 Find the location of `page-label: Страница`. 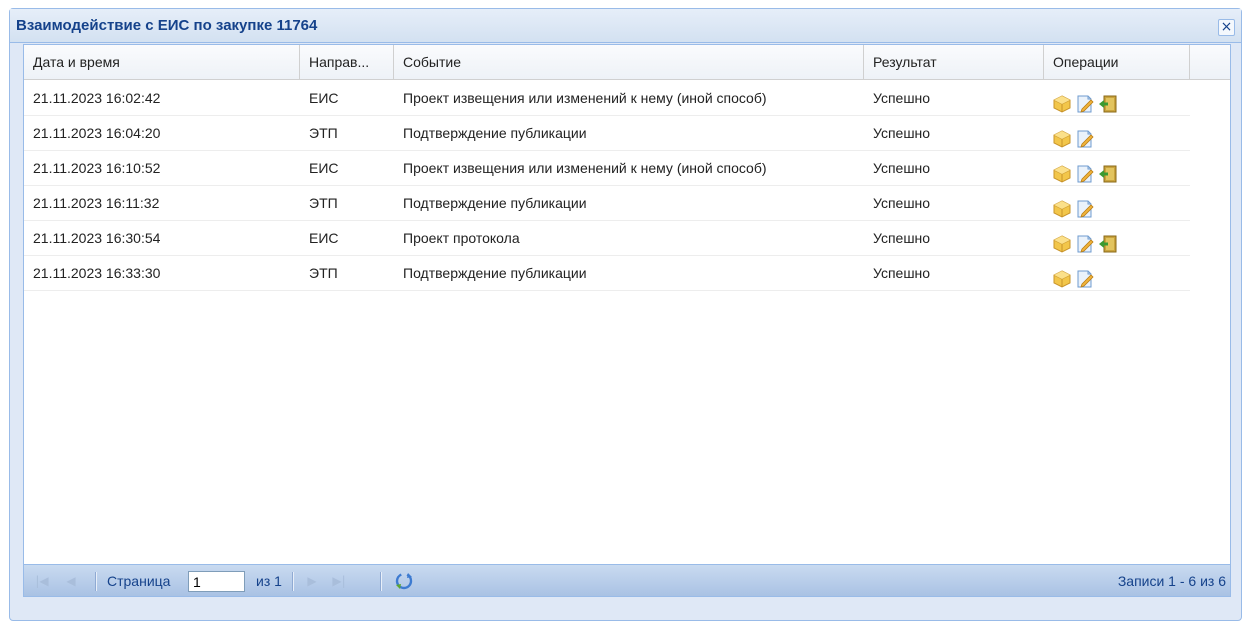

page-label: Страница is located at coordinates (139, 581).